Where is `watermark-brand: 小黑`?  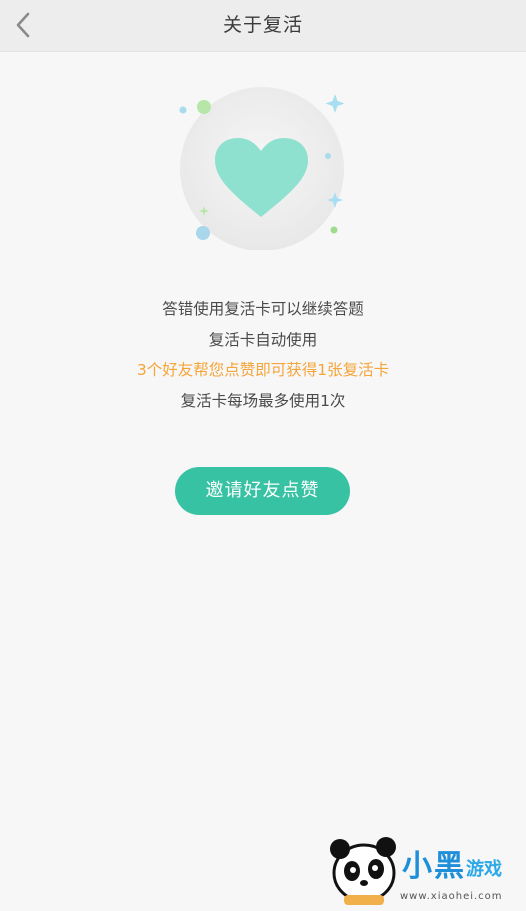 watermark-brand: 小黑 is located at coordinates (434, 866).